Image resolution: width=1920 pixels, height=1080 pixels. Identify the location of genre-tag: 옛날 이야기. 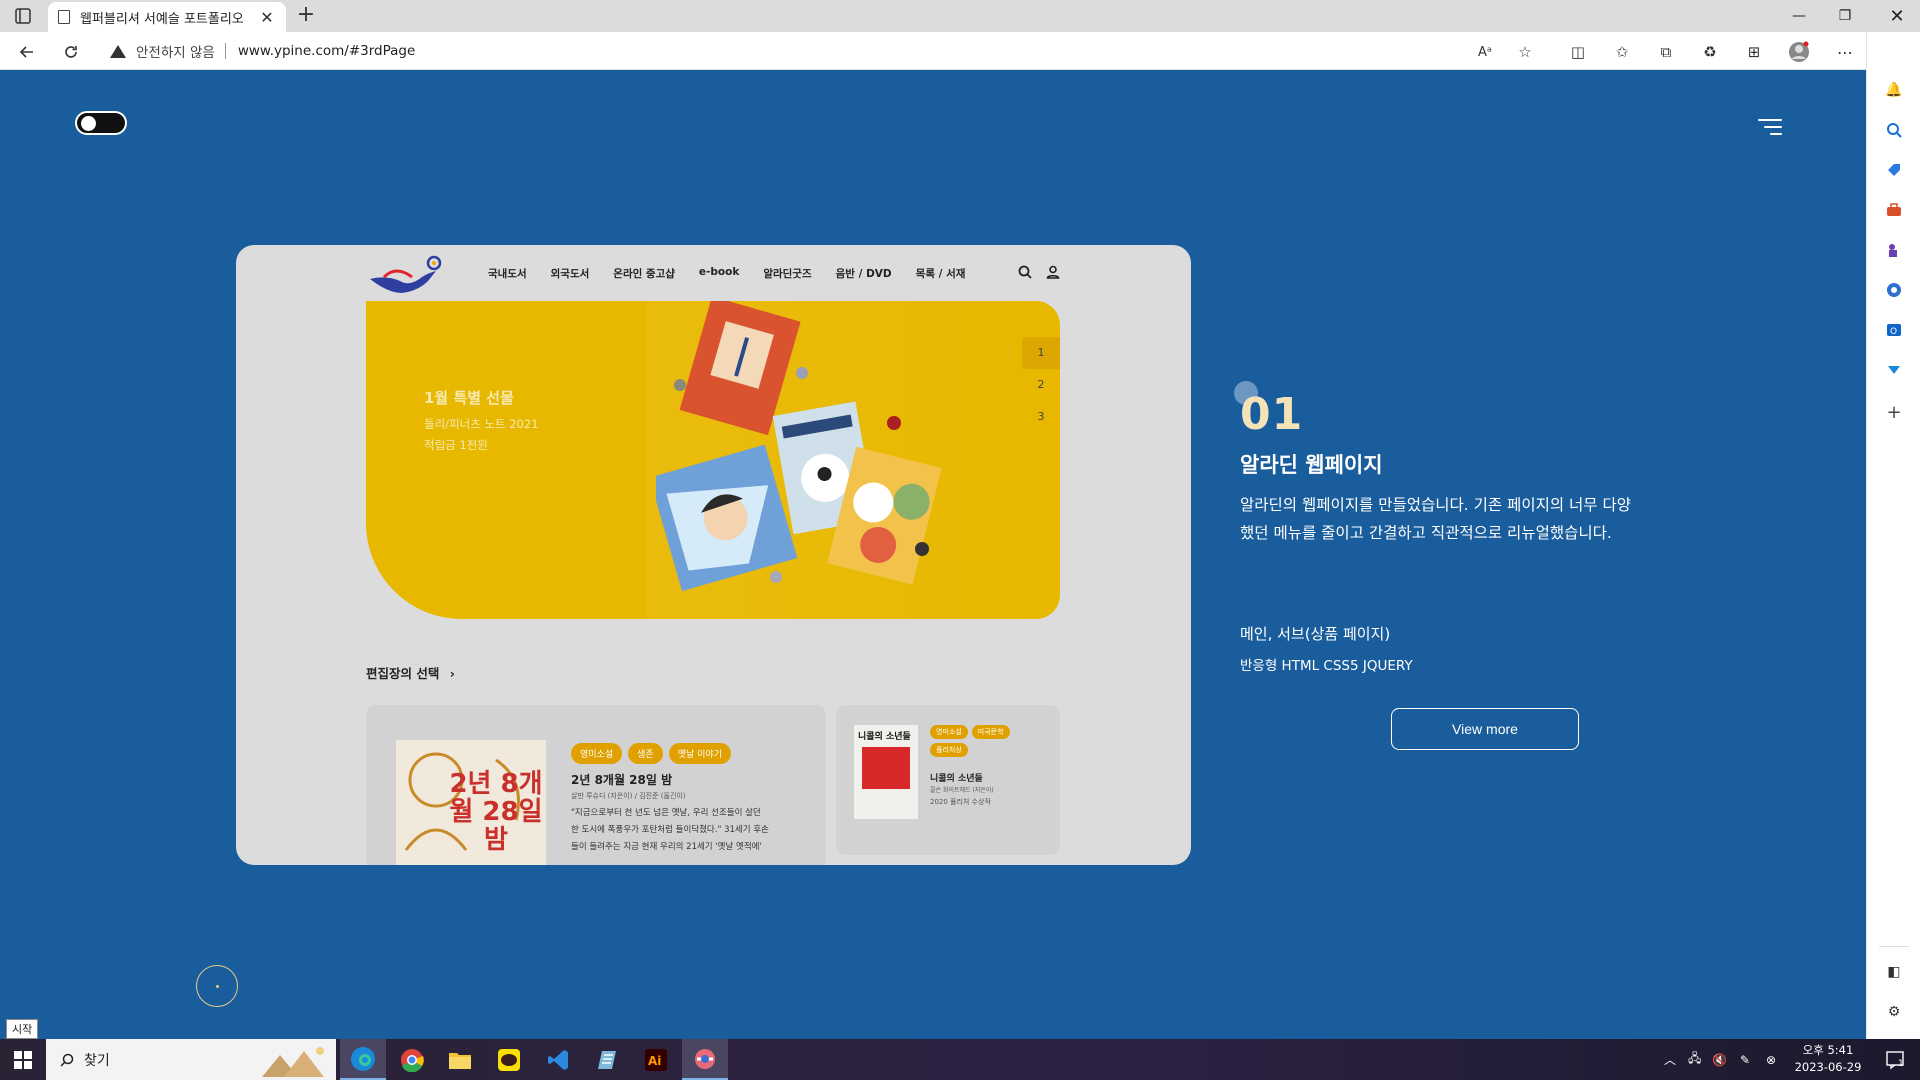
(699, 753).